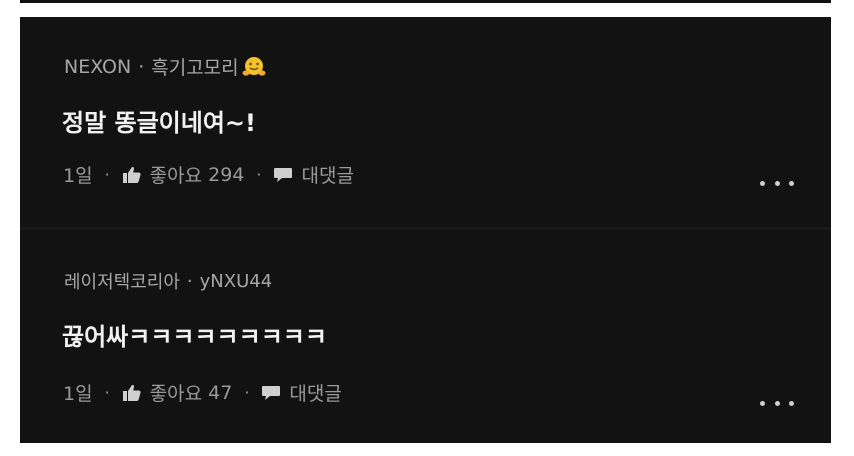  I want to click on comment-author-line: 레이저텍코리아 · yNXU44, so click(168, 281).